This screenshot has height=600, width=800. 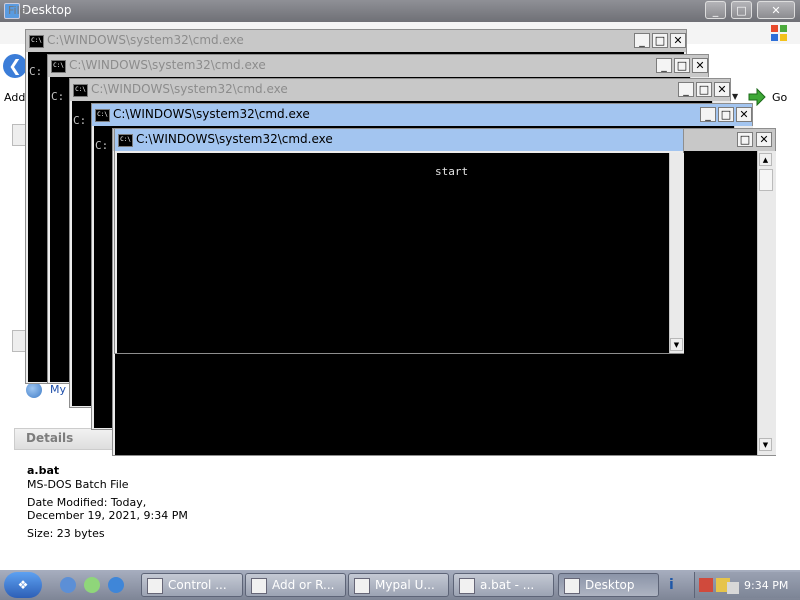 What do you see at coordinates (765, 159) in the screenshot?
I see `scroll-up-arrow-icon: ▲` at bounding box center [765, 159].